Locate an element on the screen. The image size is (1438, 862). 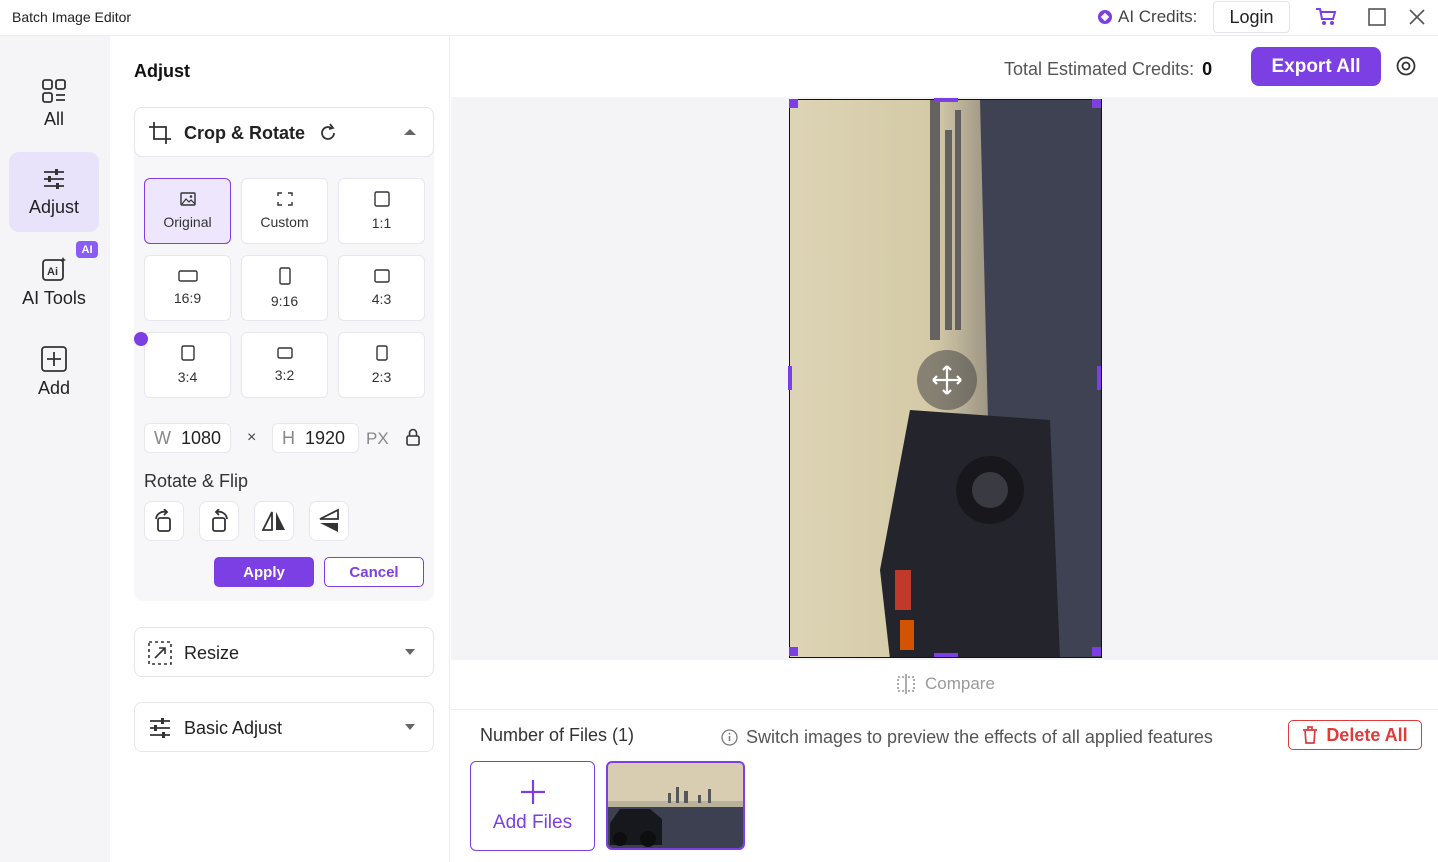
apply-button: Apply is located at coordinates (264, 572).